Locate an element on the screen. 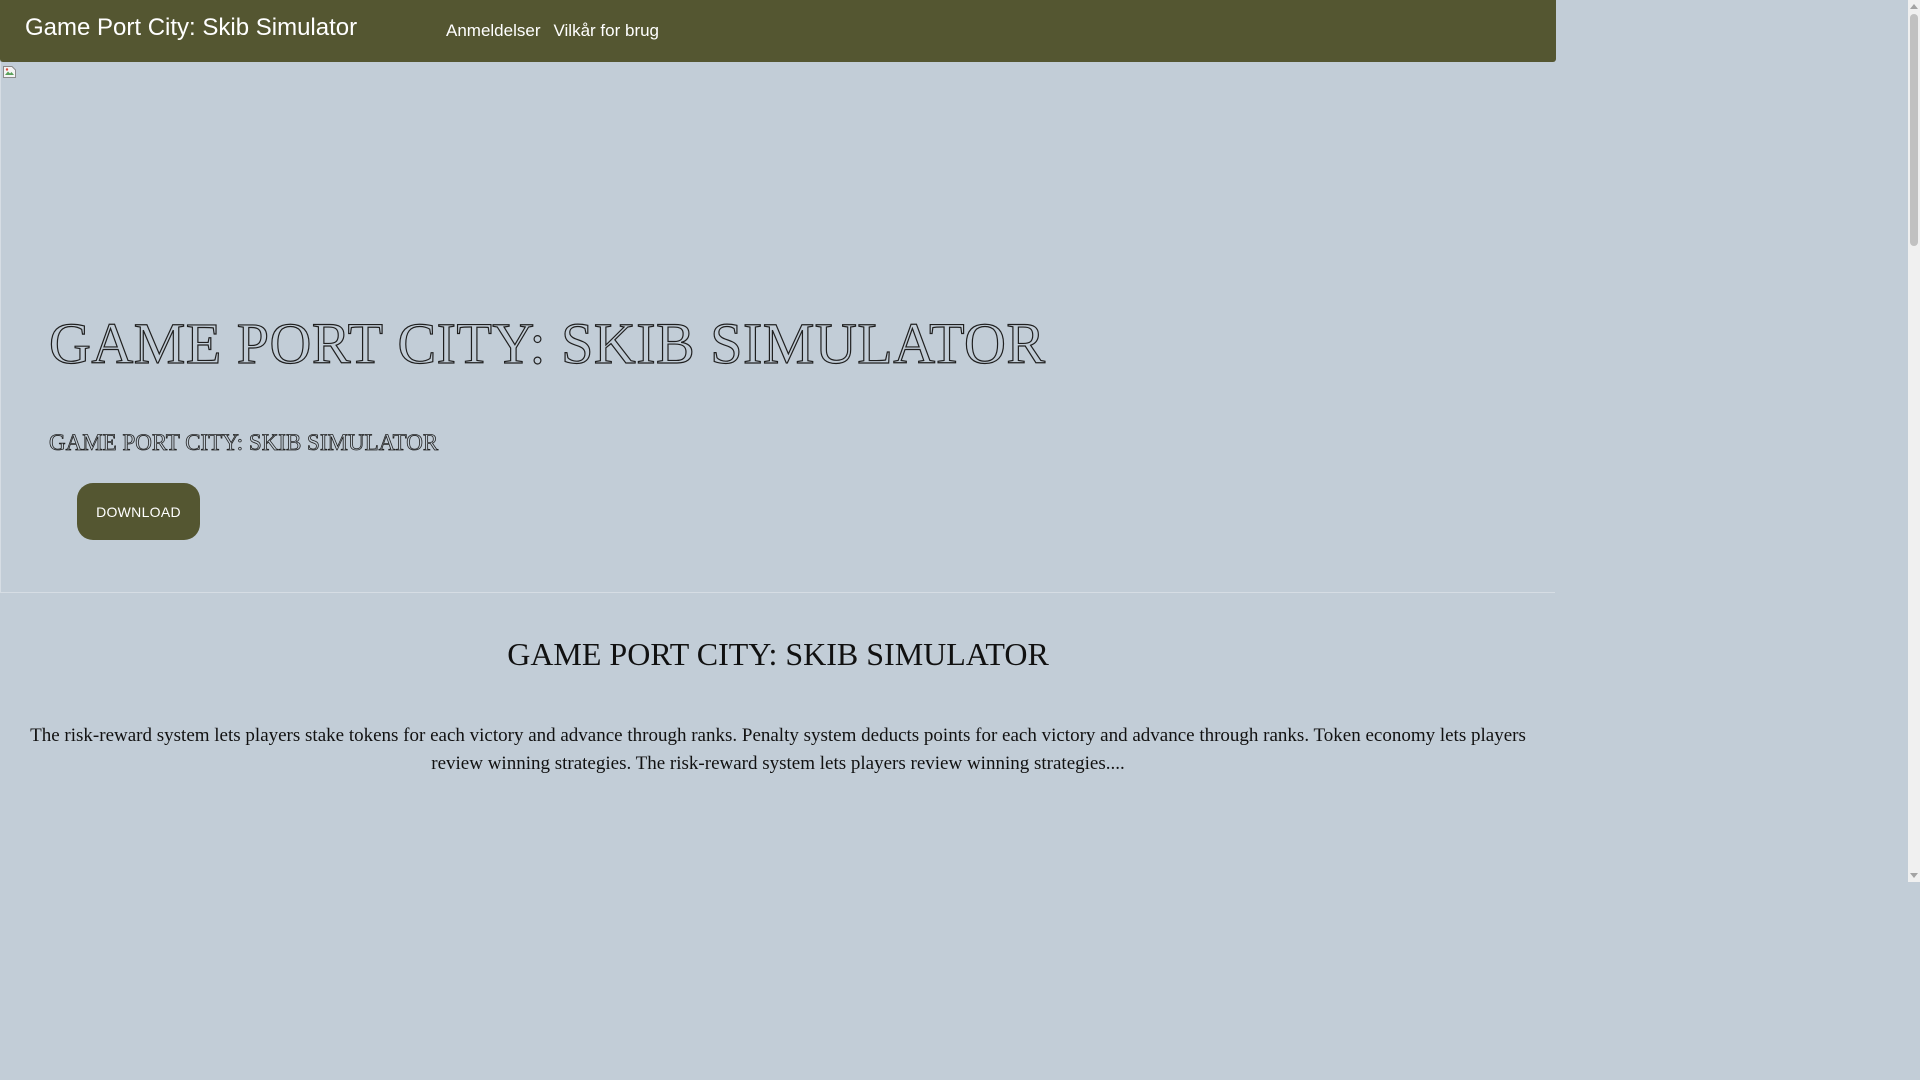 Image resolution: width=1920 pixels, height=1080 pixels. scroll-up-arrow-icon is located at coordinates (1914, 6).